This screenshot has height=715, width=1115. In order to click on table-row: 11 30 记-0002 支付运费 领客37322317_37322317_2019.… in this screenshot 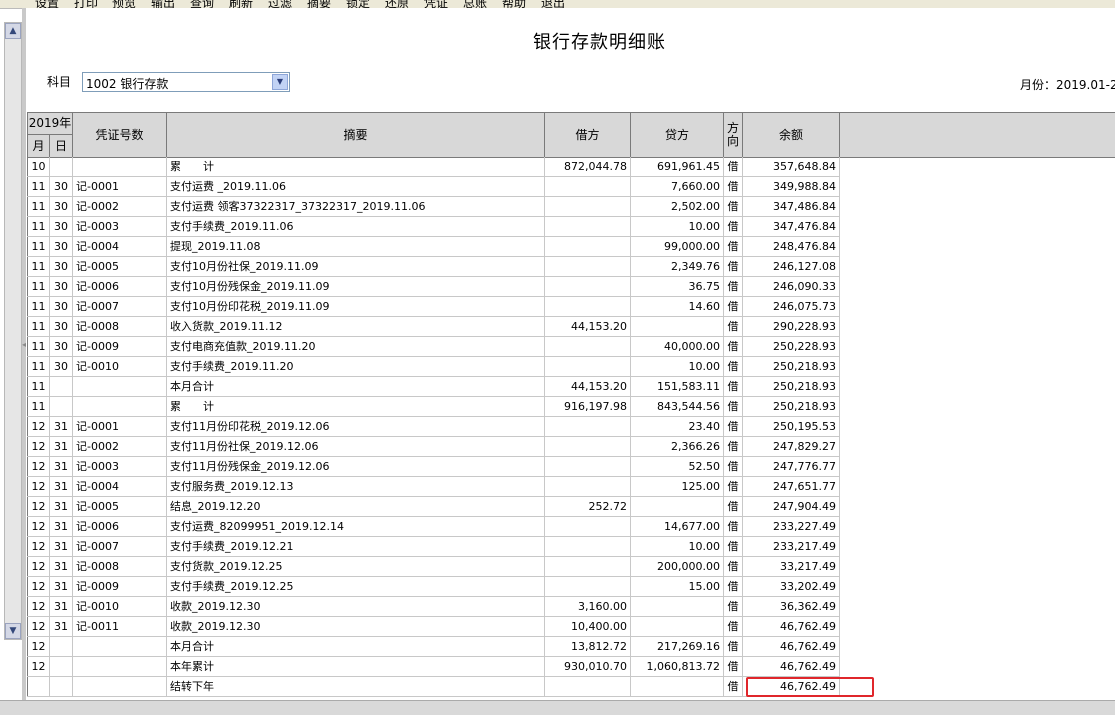, I will do `click(433, 207)`.